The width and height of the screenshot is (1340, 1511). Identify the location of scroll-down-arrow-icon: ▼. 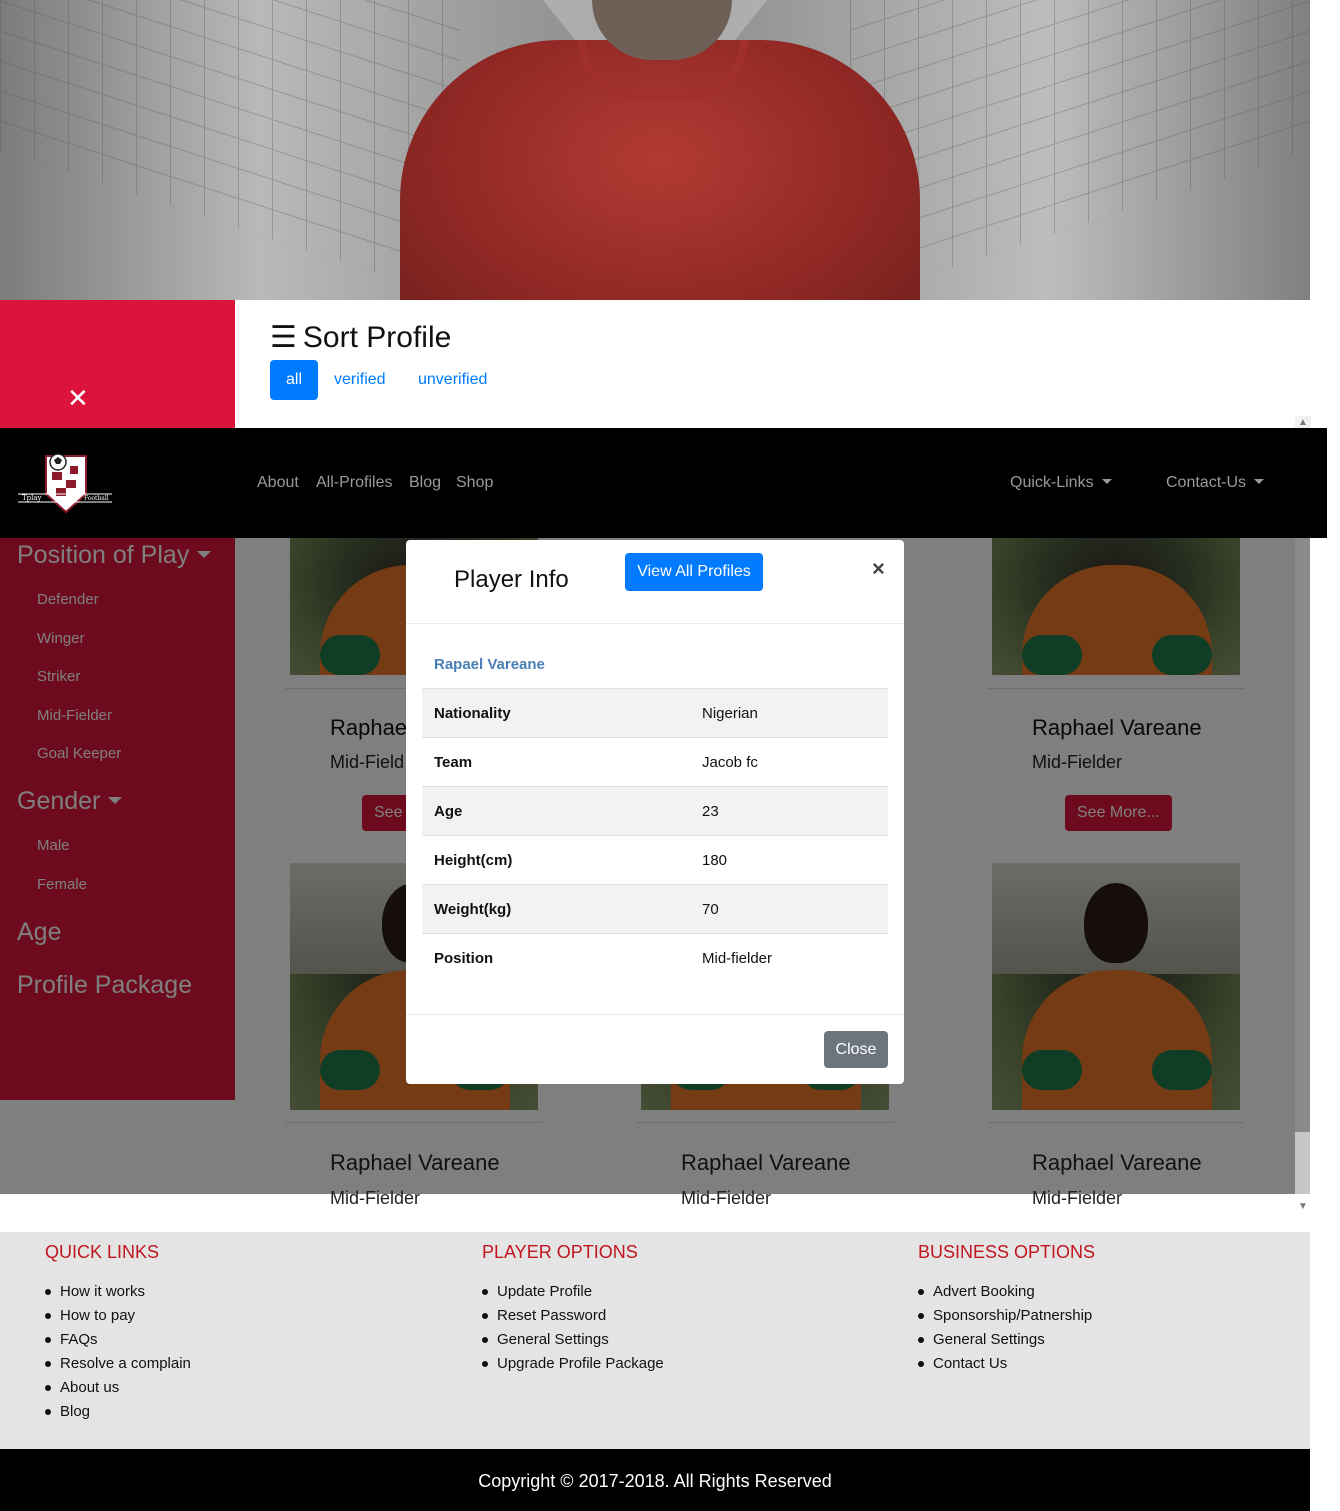
(1303, 1207).